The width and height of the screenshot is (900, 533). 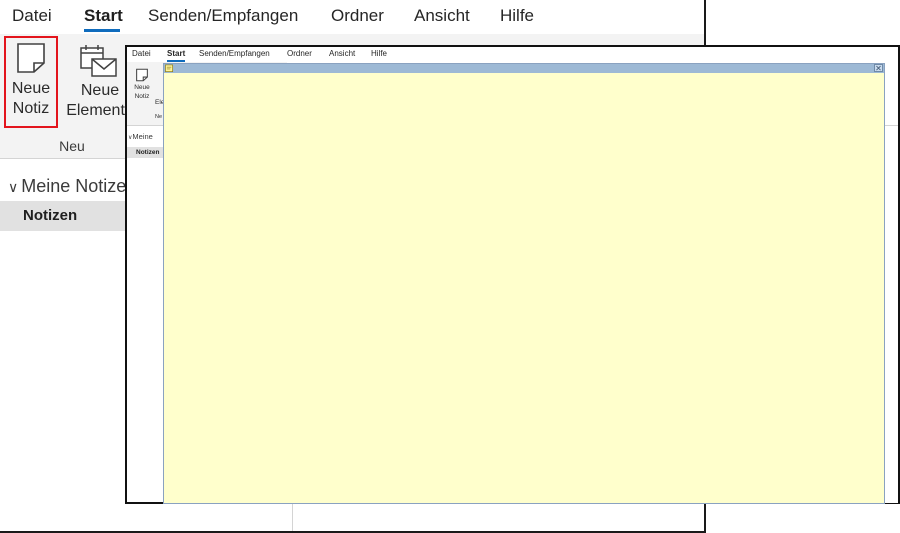 I want to click on folder-item-notizen: Notizen, so click(x=146, y=152).